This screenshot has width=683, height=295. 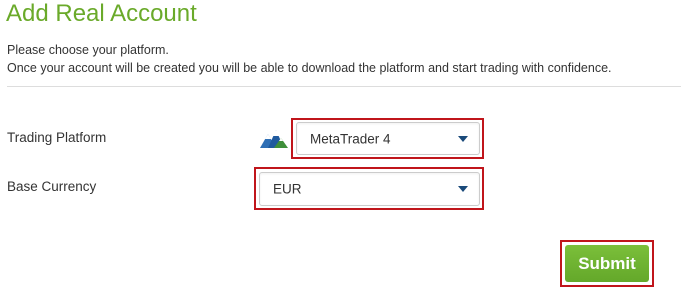 I want to click on divider, so click(x=344, y=86).